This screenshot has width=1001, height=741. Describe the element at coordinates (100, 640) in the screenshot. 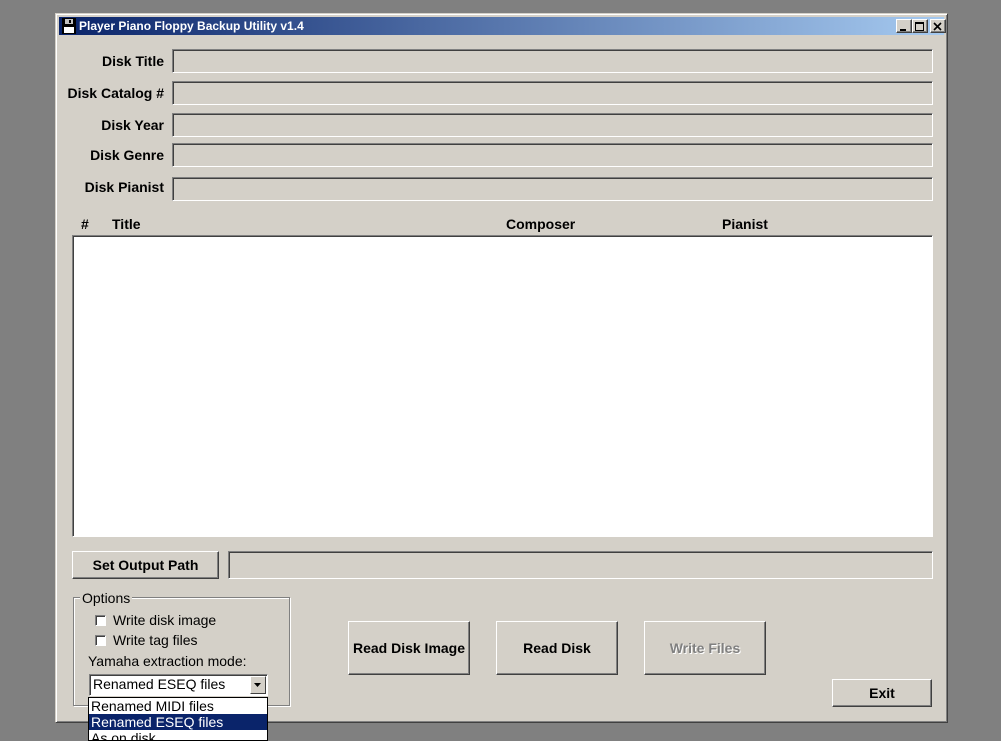

I see `write-tag-files-checkbox` at that location.